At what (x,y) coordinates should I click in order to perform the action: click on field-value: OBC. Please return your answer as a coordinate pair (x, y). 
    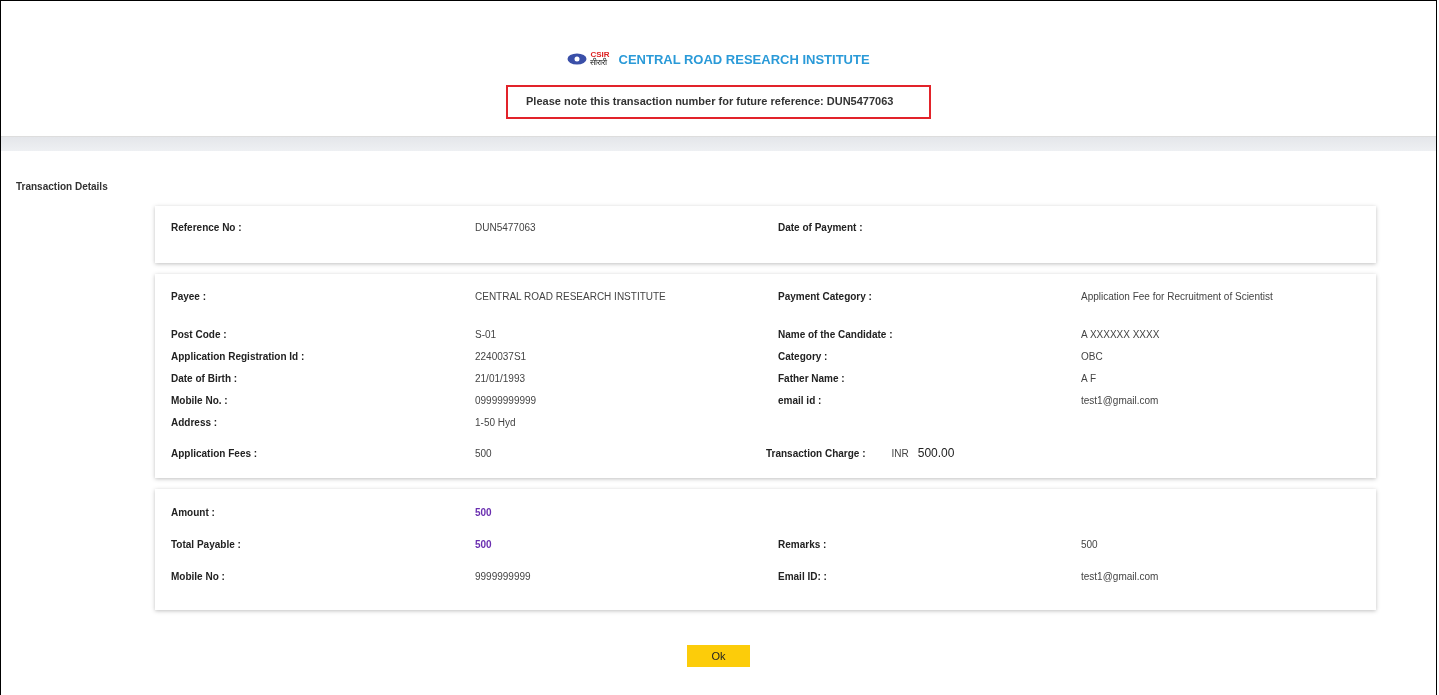
    Looking at the image, I should click on (1092, 356).